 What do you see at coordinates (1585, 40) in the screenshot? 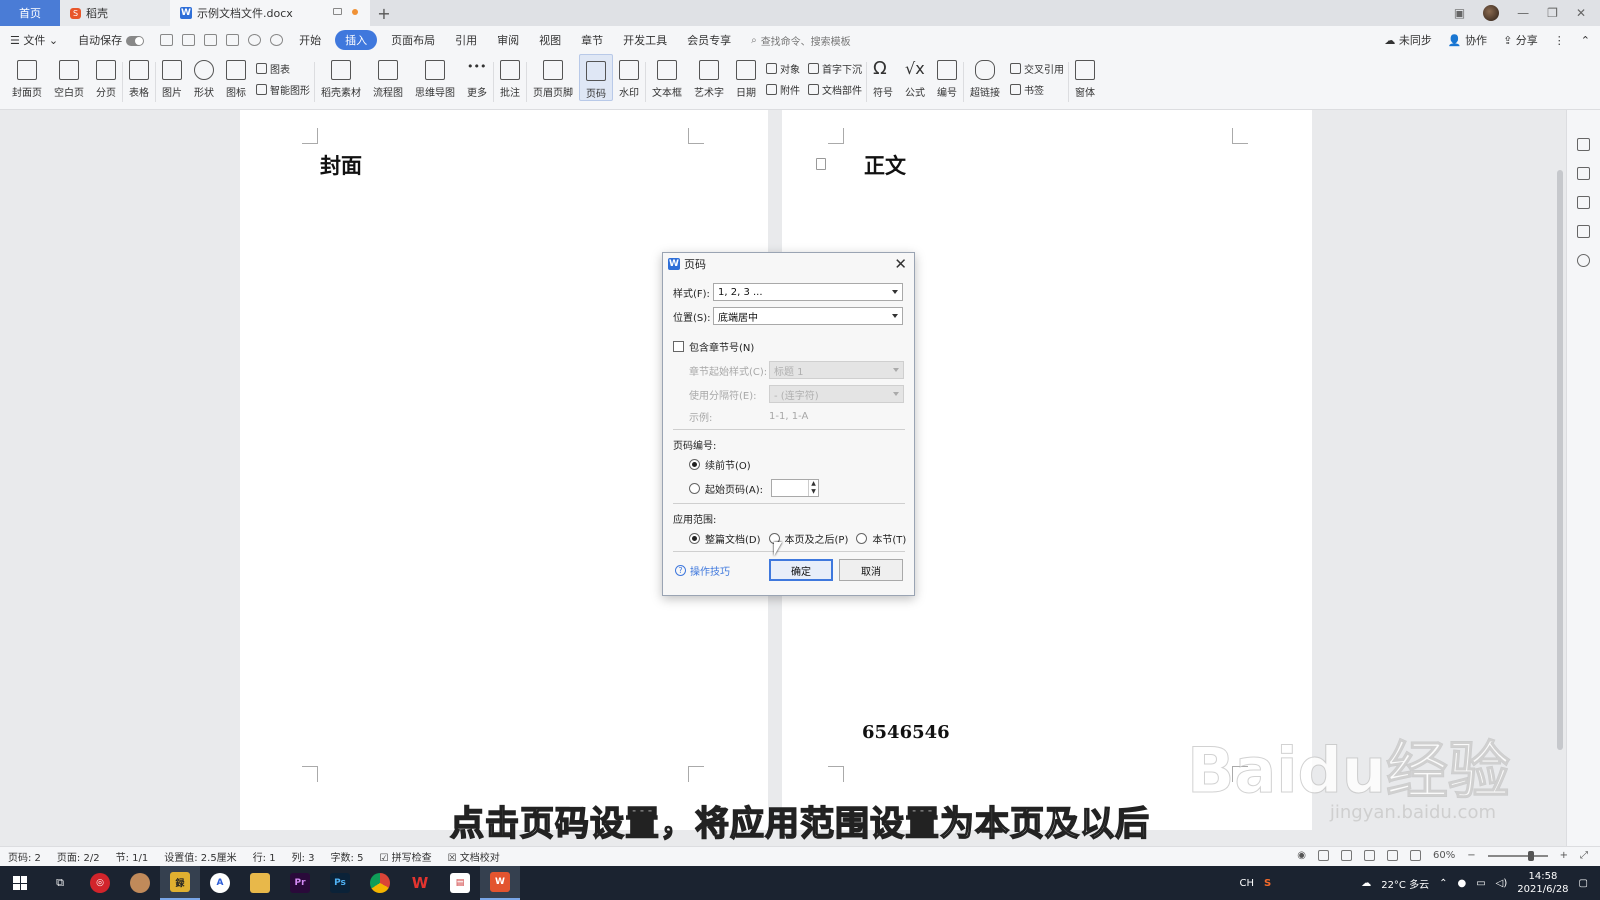
I see `collapse-ribbon-icon: ⌃` at bounding box center [1585, 40].